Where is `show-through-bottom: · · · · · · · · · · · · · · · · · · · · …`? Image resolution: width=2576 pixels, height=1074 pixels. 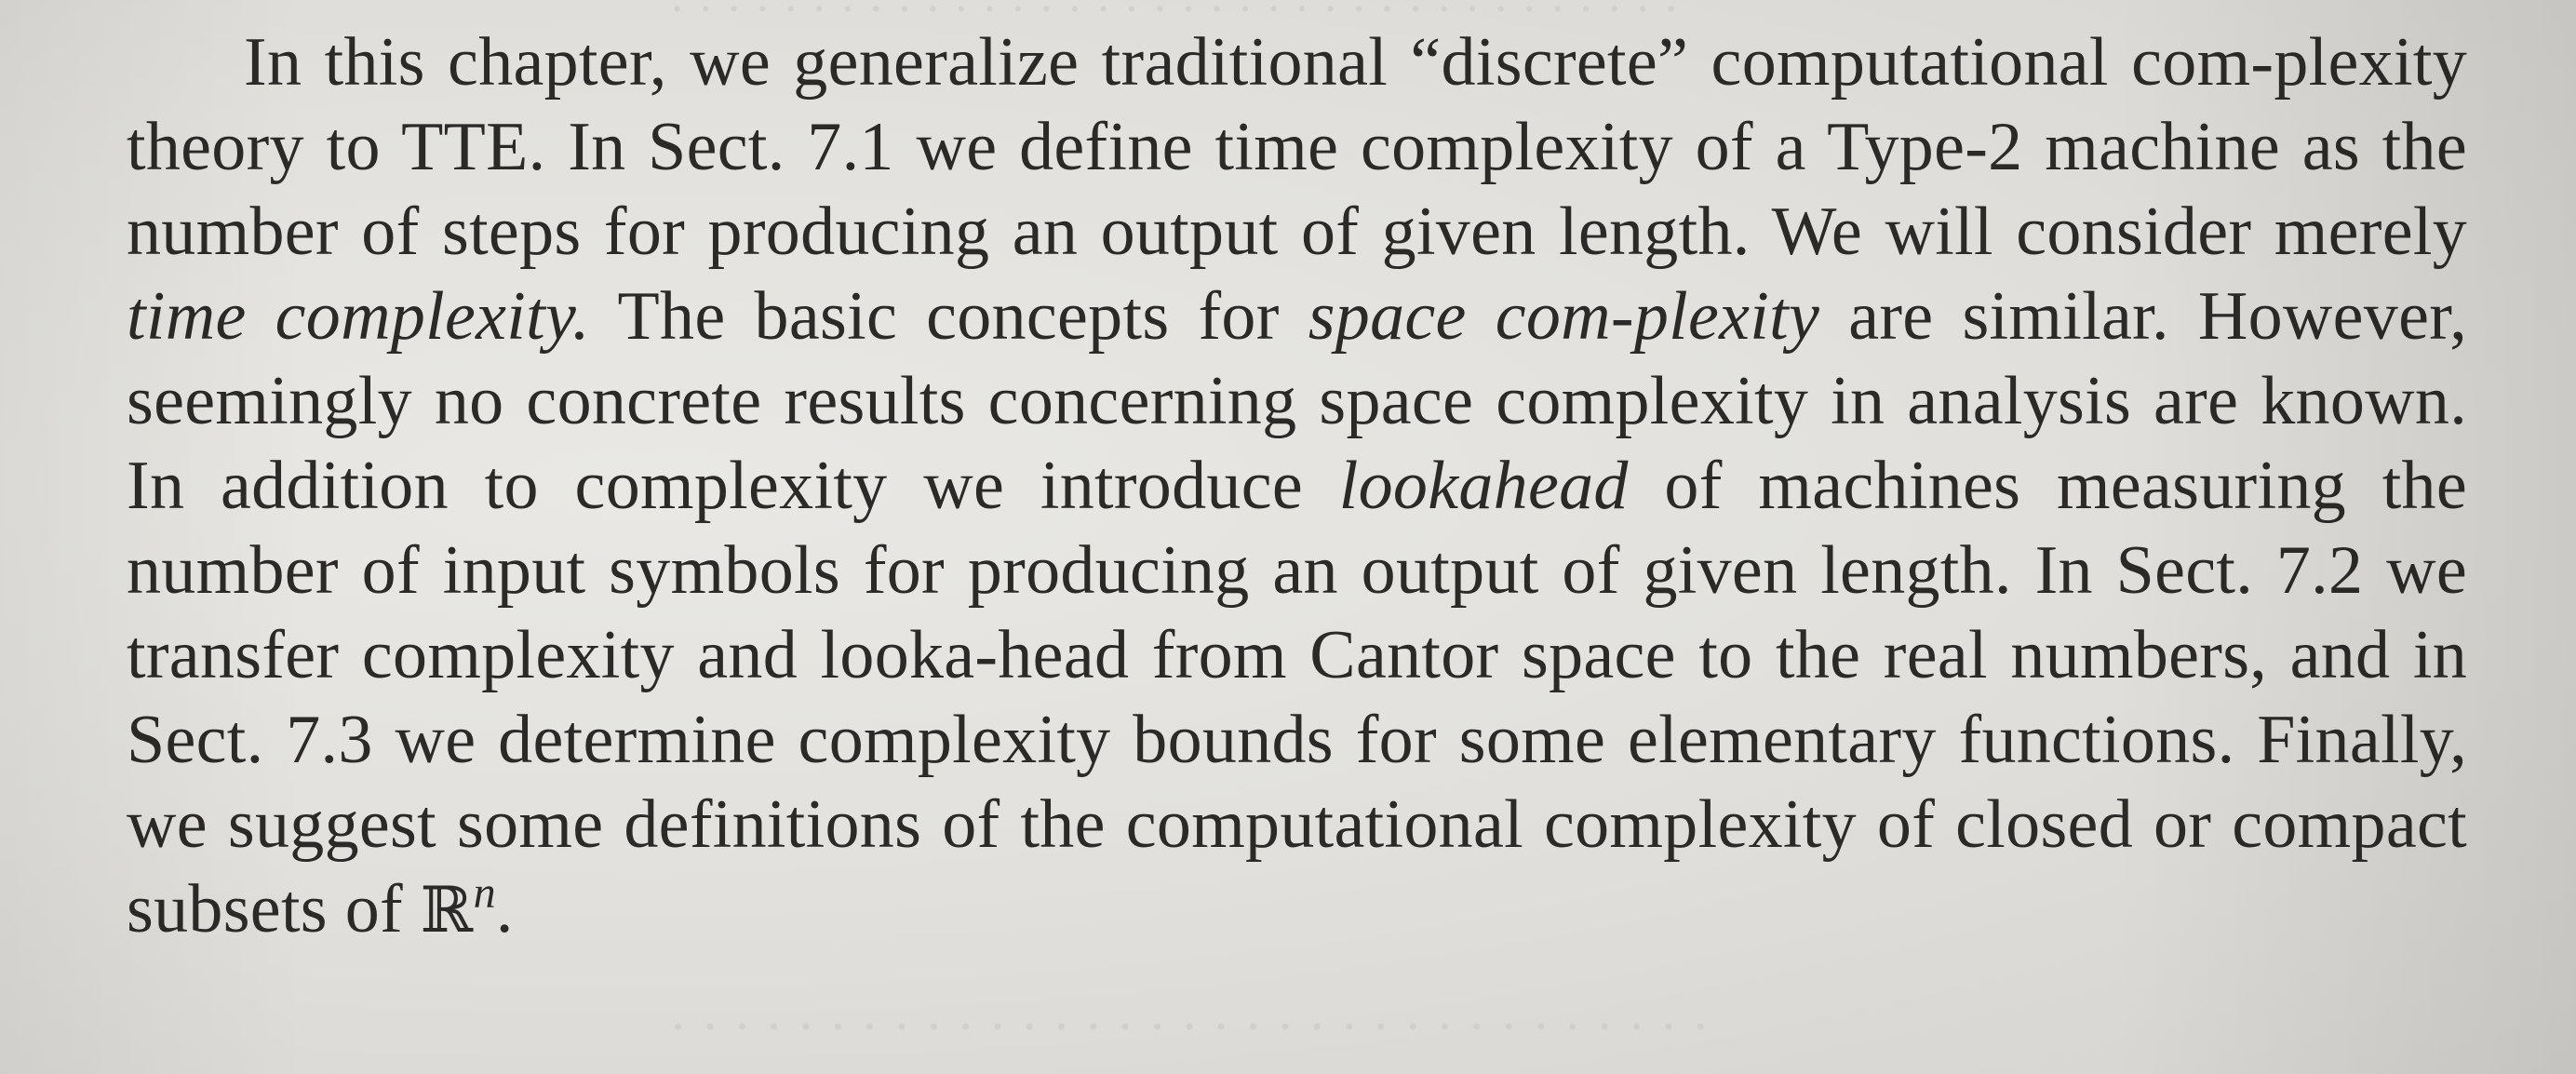 show-through-bottom: · · · · · · · · · · · · · · · · · · · · … is located at coordinates (1189, 1027).